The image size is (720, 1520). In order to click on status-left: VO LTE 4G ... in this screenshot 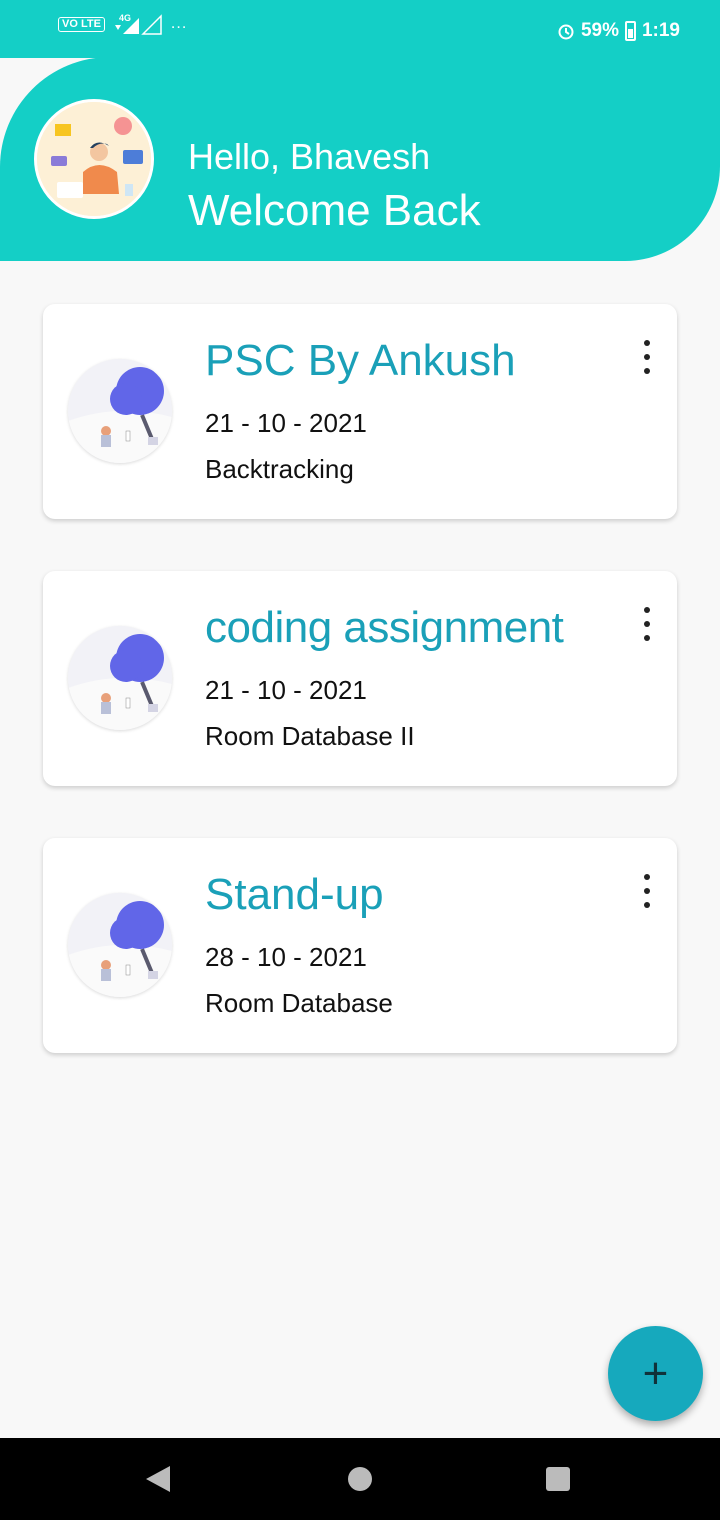, I will do `click(122, 24)`.